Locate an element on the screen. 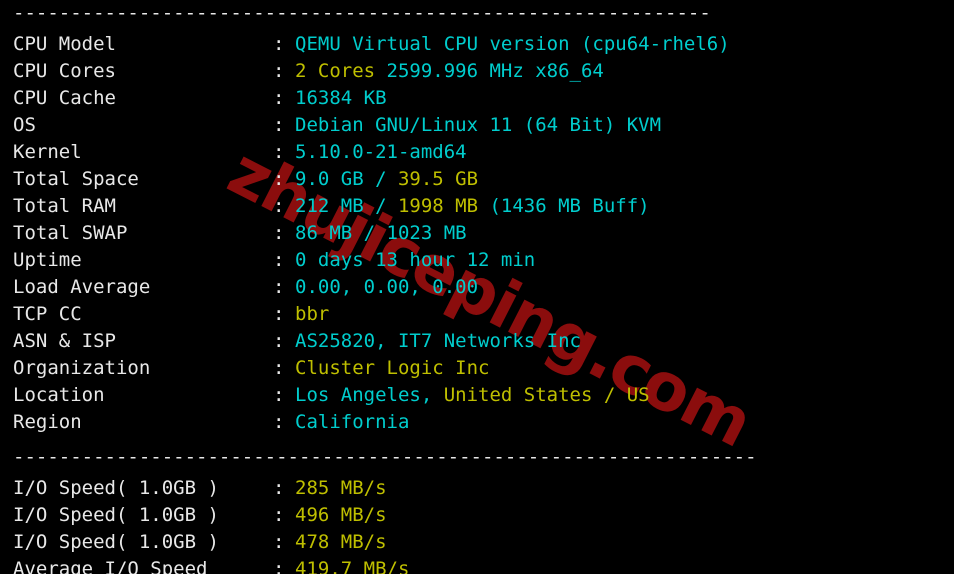 This screenshot has height=574, width=954. system-info-value: Cluster Logic Inc is located at coordinates (392, 368).